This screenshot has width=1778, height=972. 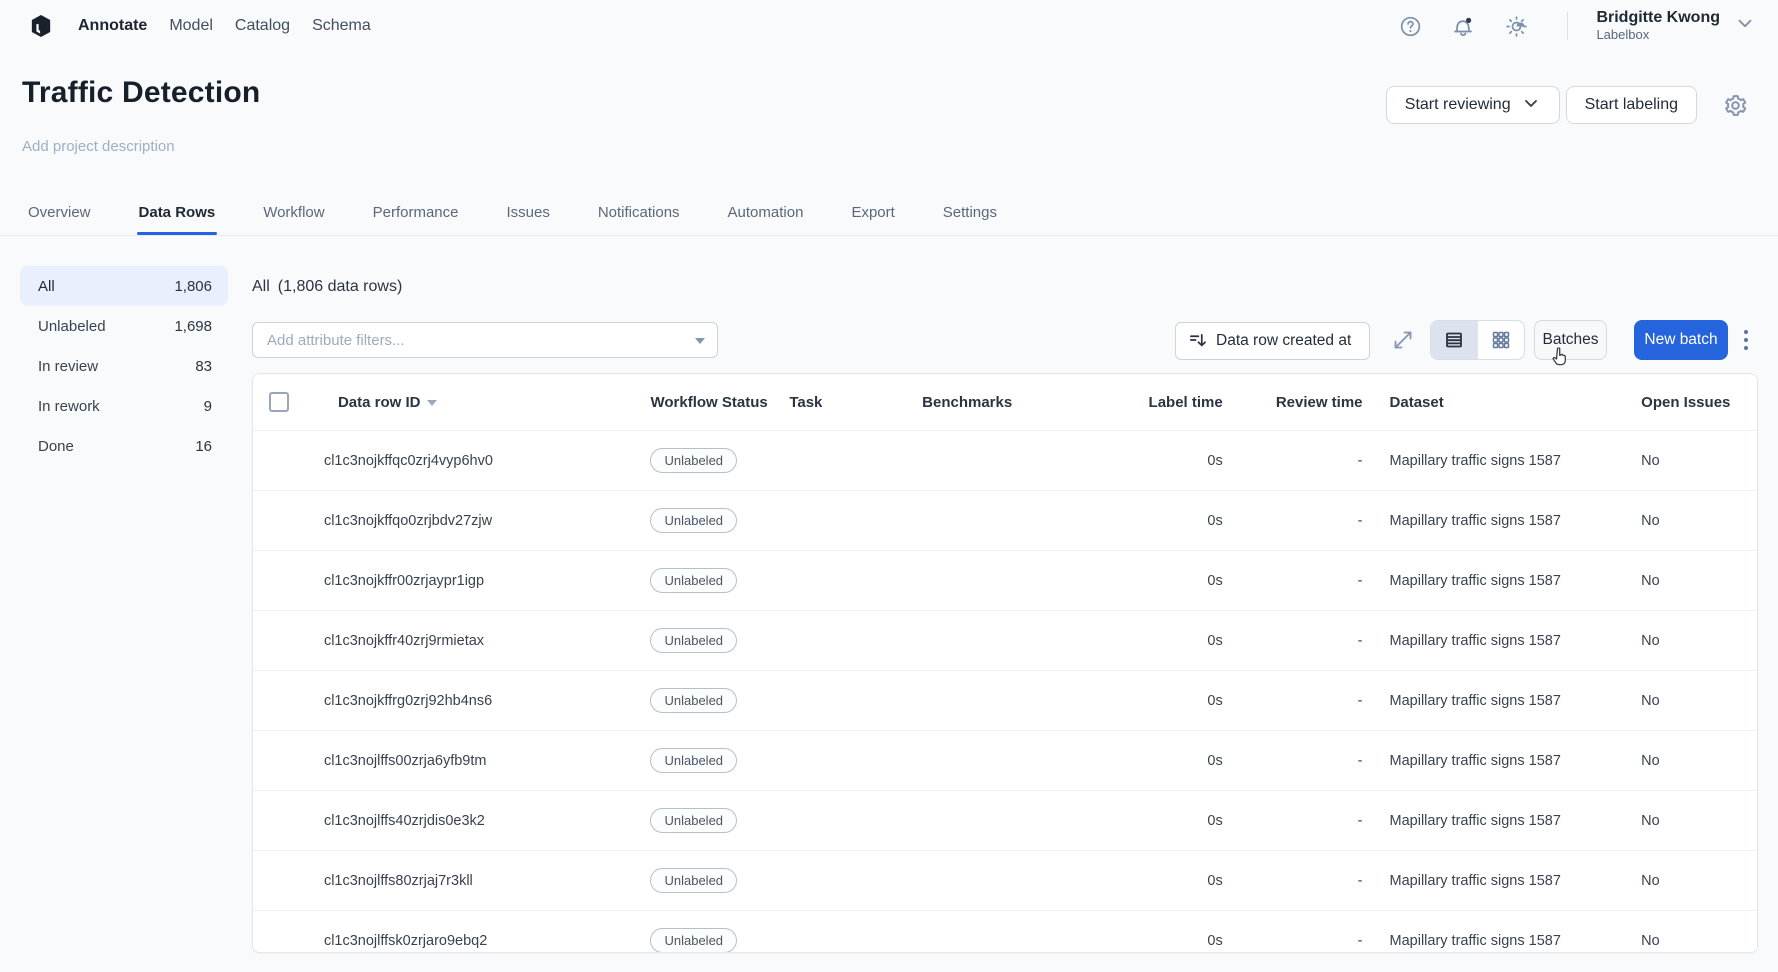 What do you see at coordinates (1501, 340) in the screenshot?
I see `grid-view-toggle` at bounding box center [1501, 340].